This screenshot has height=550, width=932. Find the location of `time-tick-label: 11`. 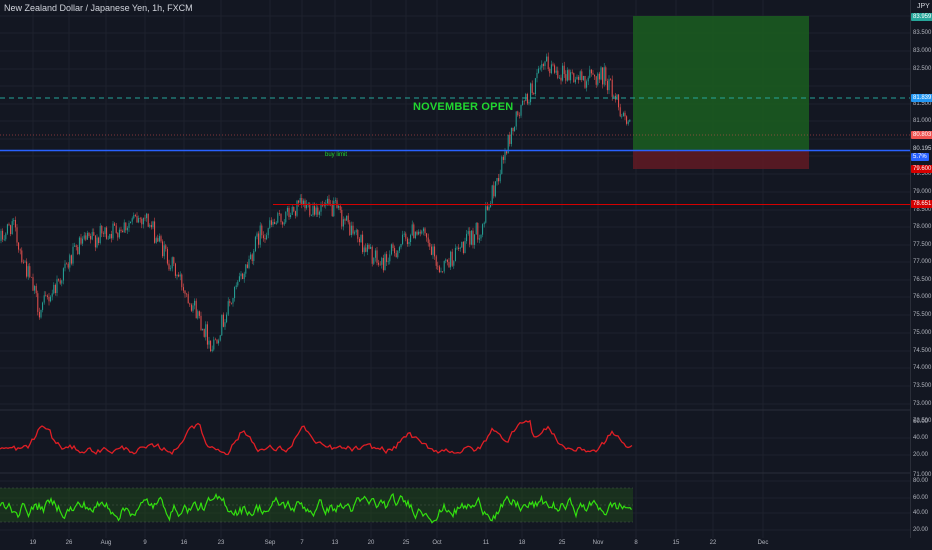

time-tick-label: 11 is located at coordinates (486, 543).